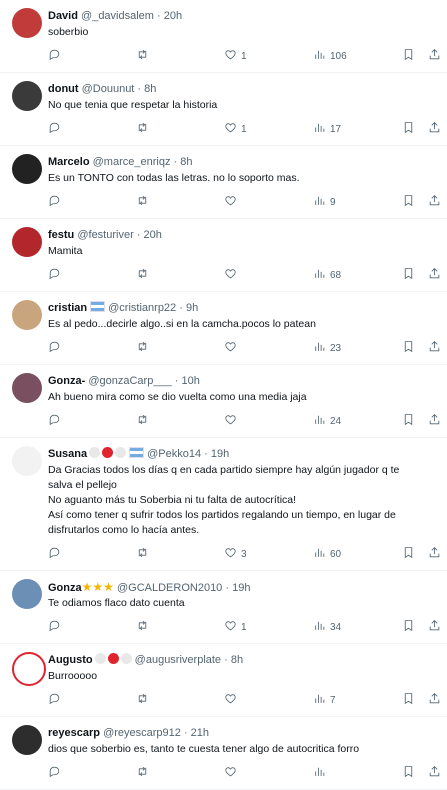 The image size is (447, 790). I want to click on display-name: cristian, so click(67, 308).